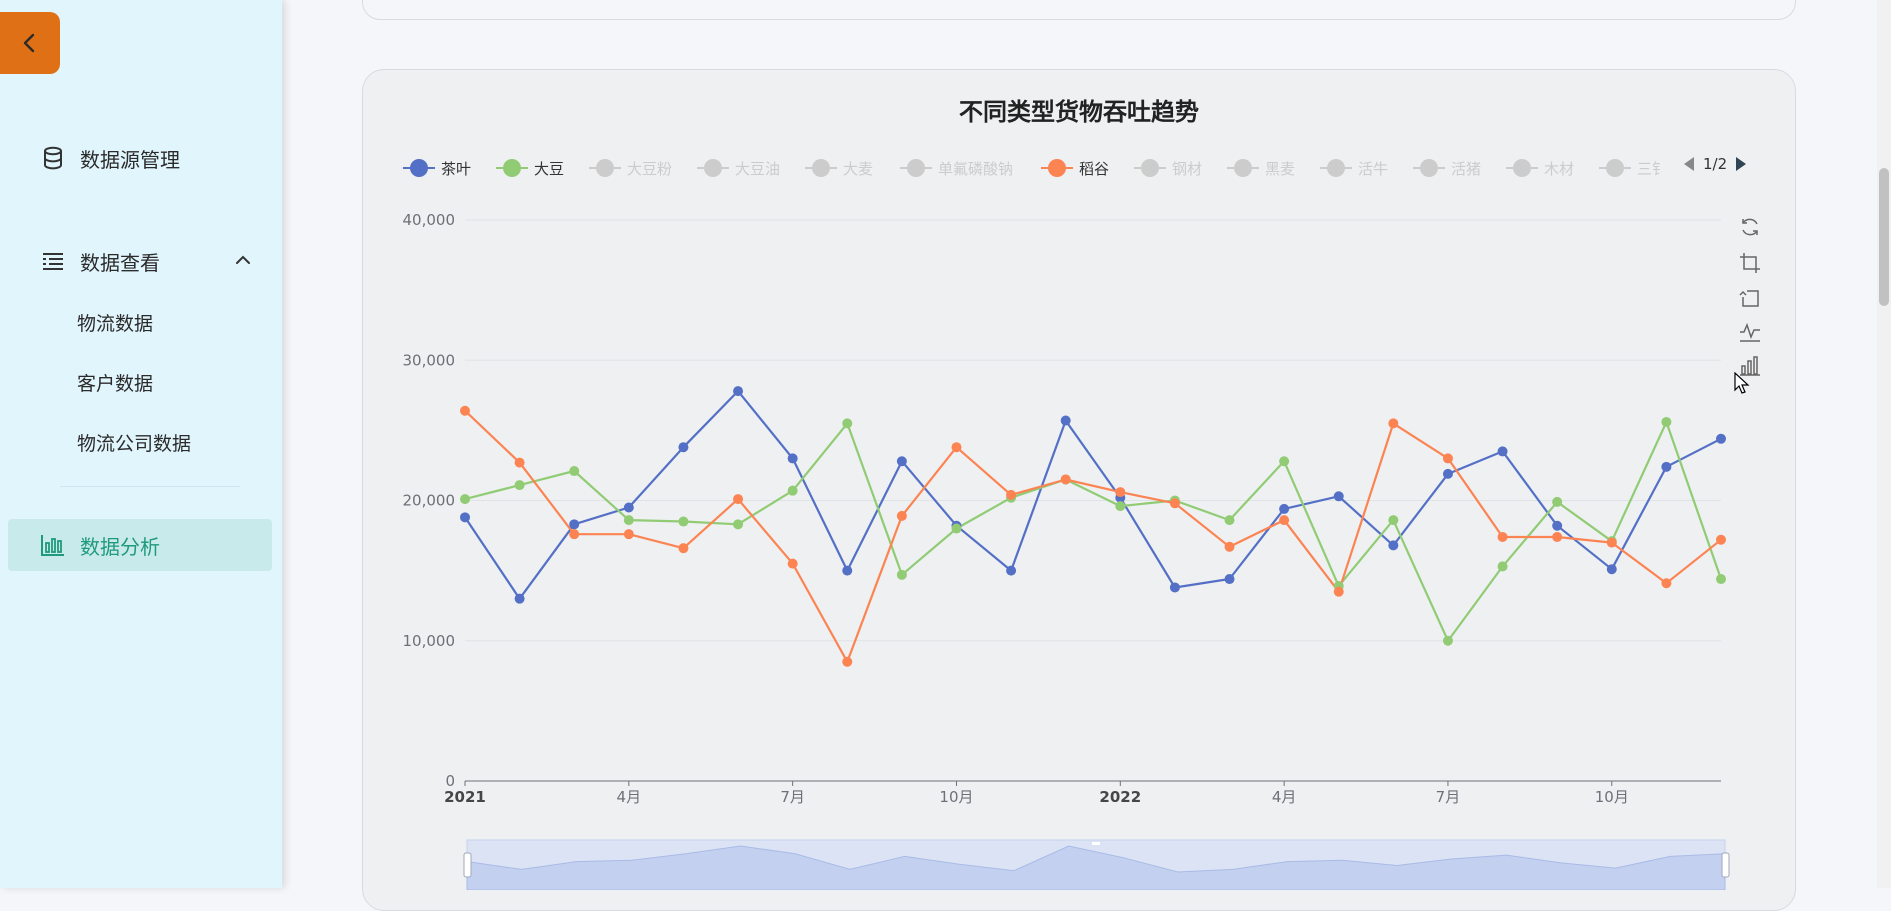  I want to click on sidebar-item-label: 数据查看, so click(120, 262).